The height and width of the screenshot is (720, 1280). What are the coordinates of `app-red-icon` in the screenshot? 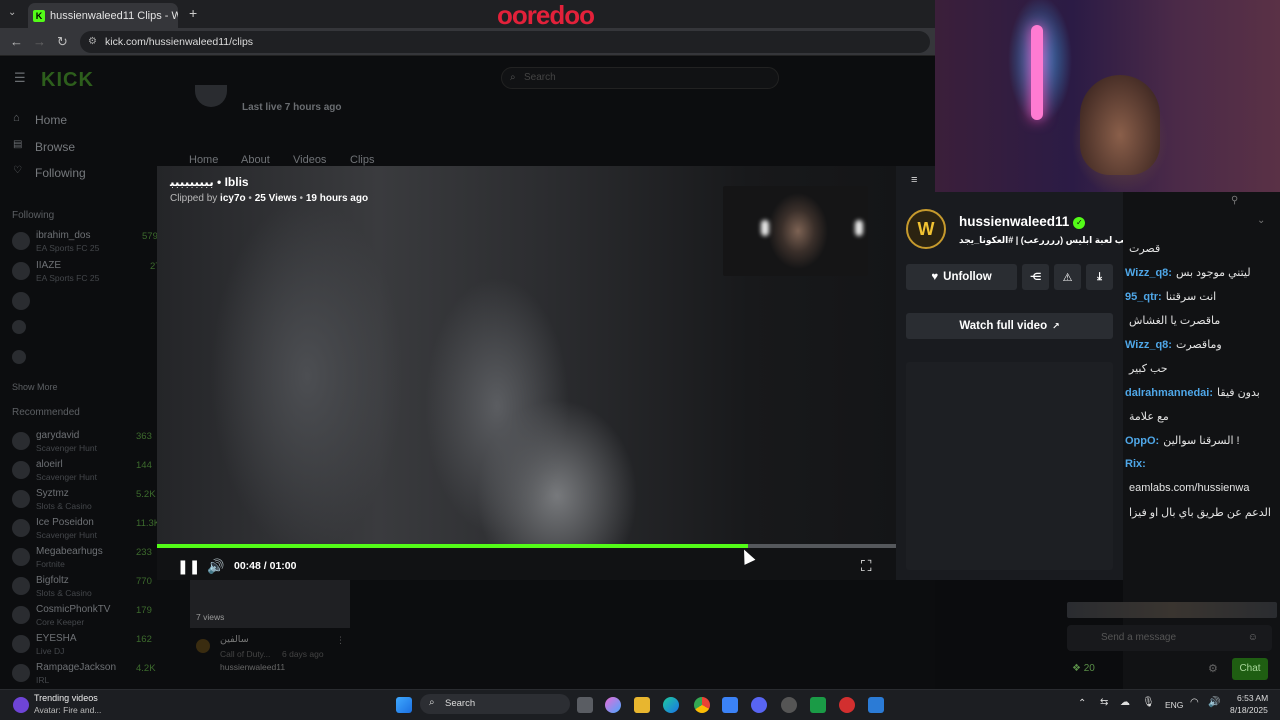 It's located at (847, 705).